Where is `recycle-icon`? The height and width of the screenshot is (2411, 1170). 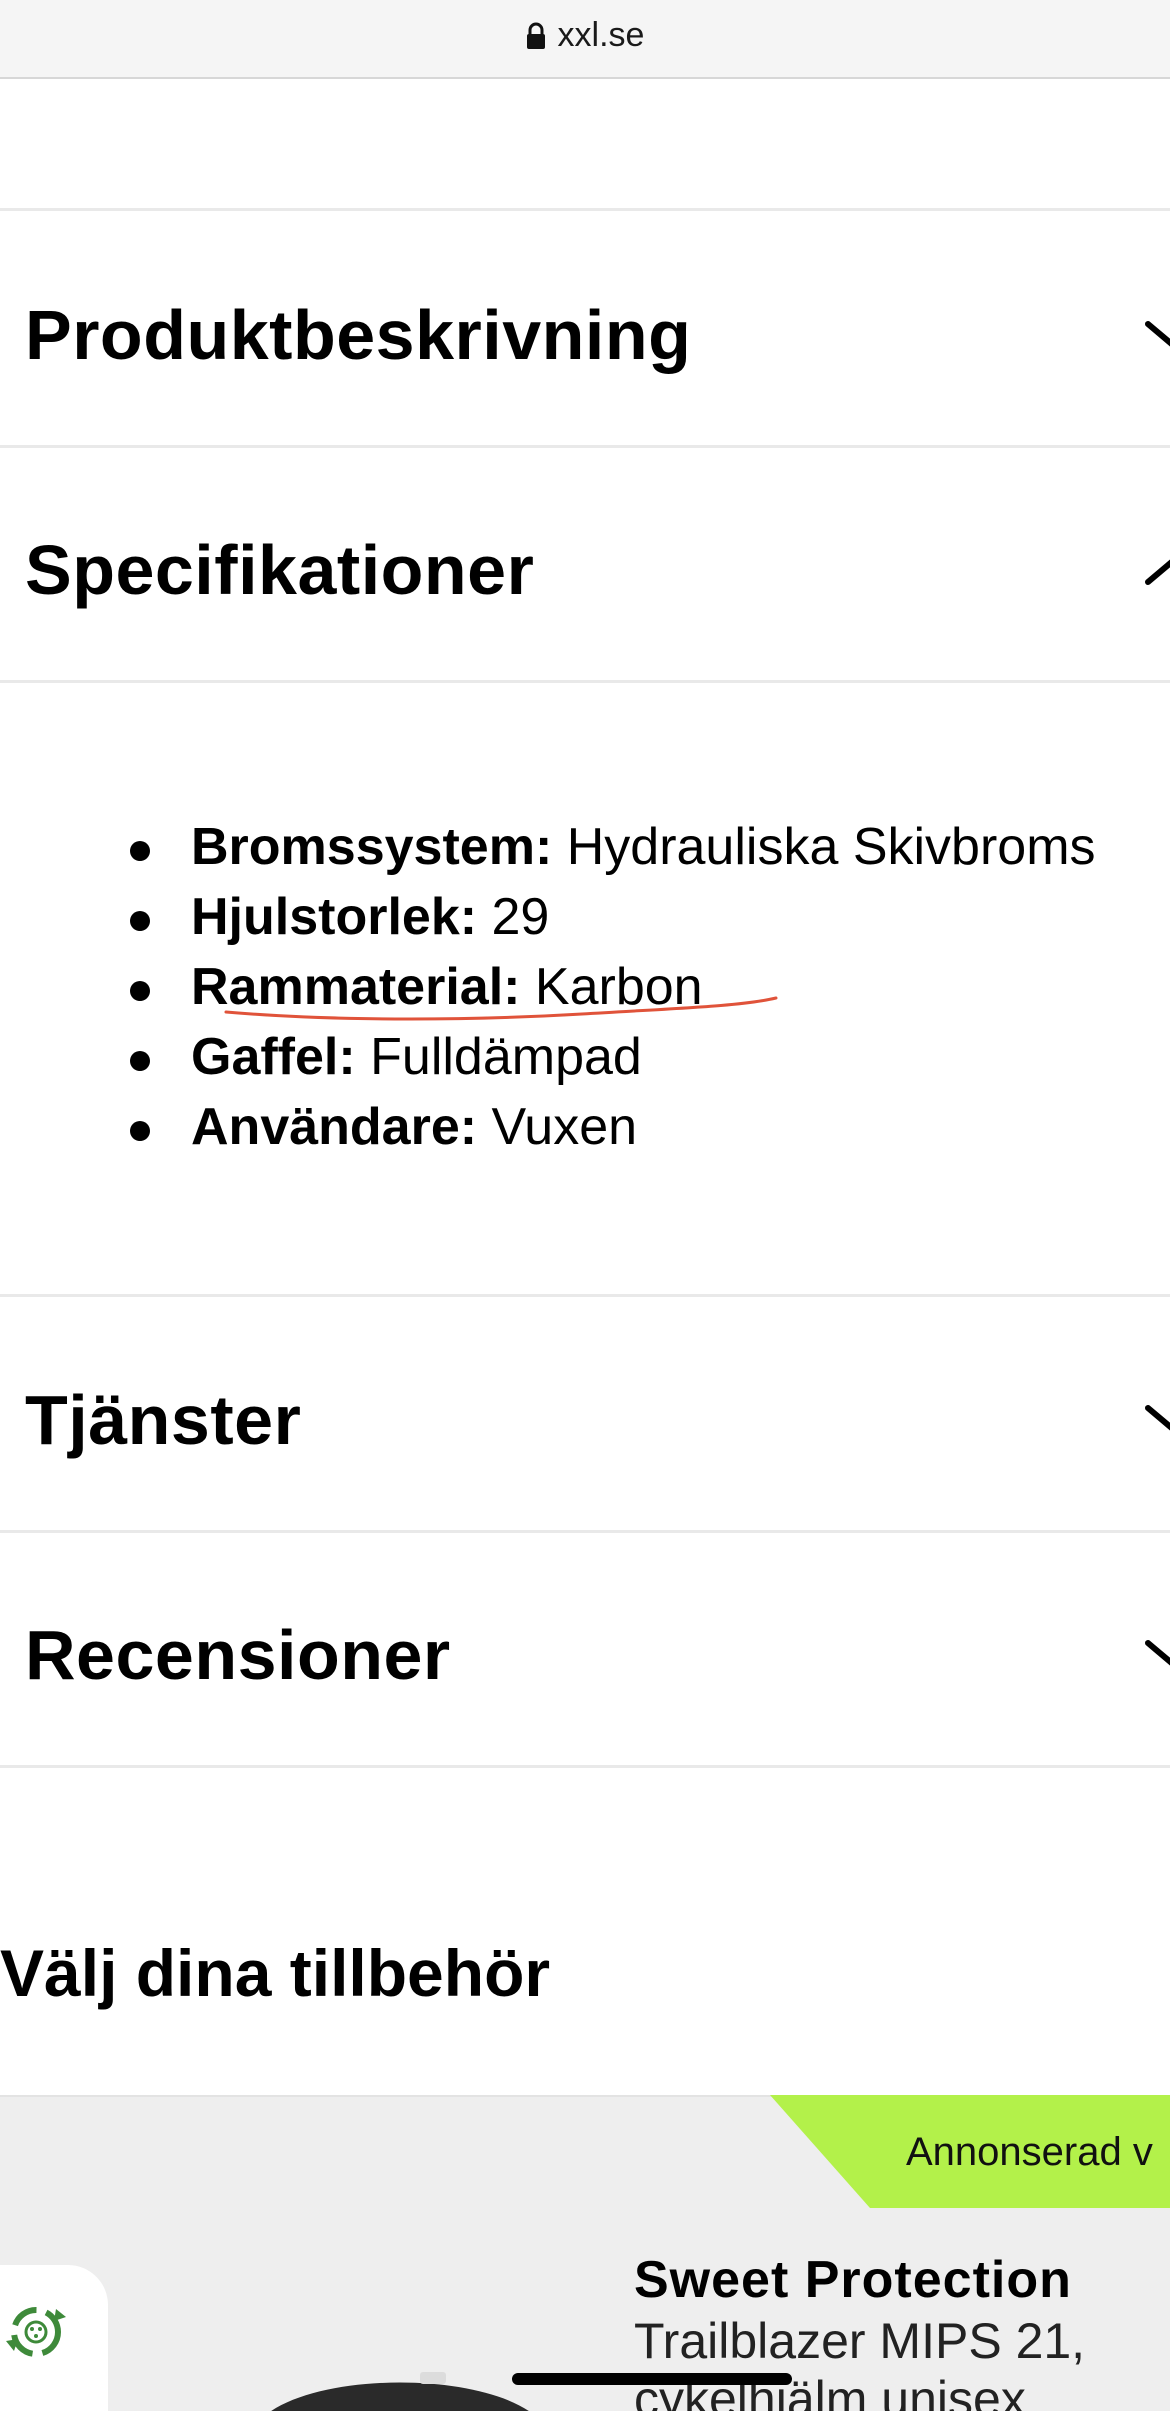 recycle-icon is located at coordinates (36, 2332).